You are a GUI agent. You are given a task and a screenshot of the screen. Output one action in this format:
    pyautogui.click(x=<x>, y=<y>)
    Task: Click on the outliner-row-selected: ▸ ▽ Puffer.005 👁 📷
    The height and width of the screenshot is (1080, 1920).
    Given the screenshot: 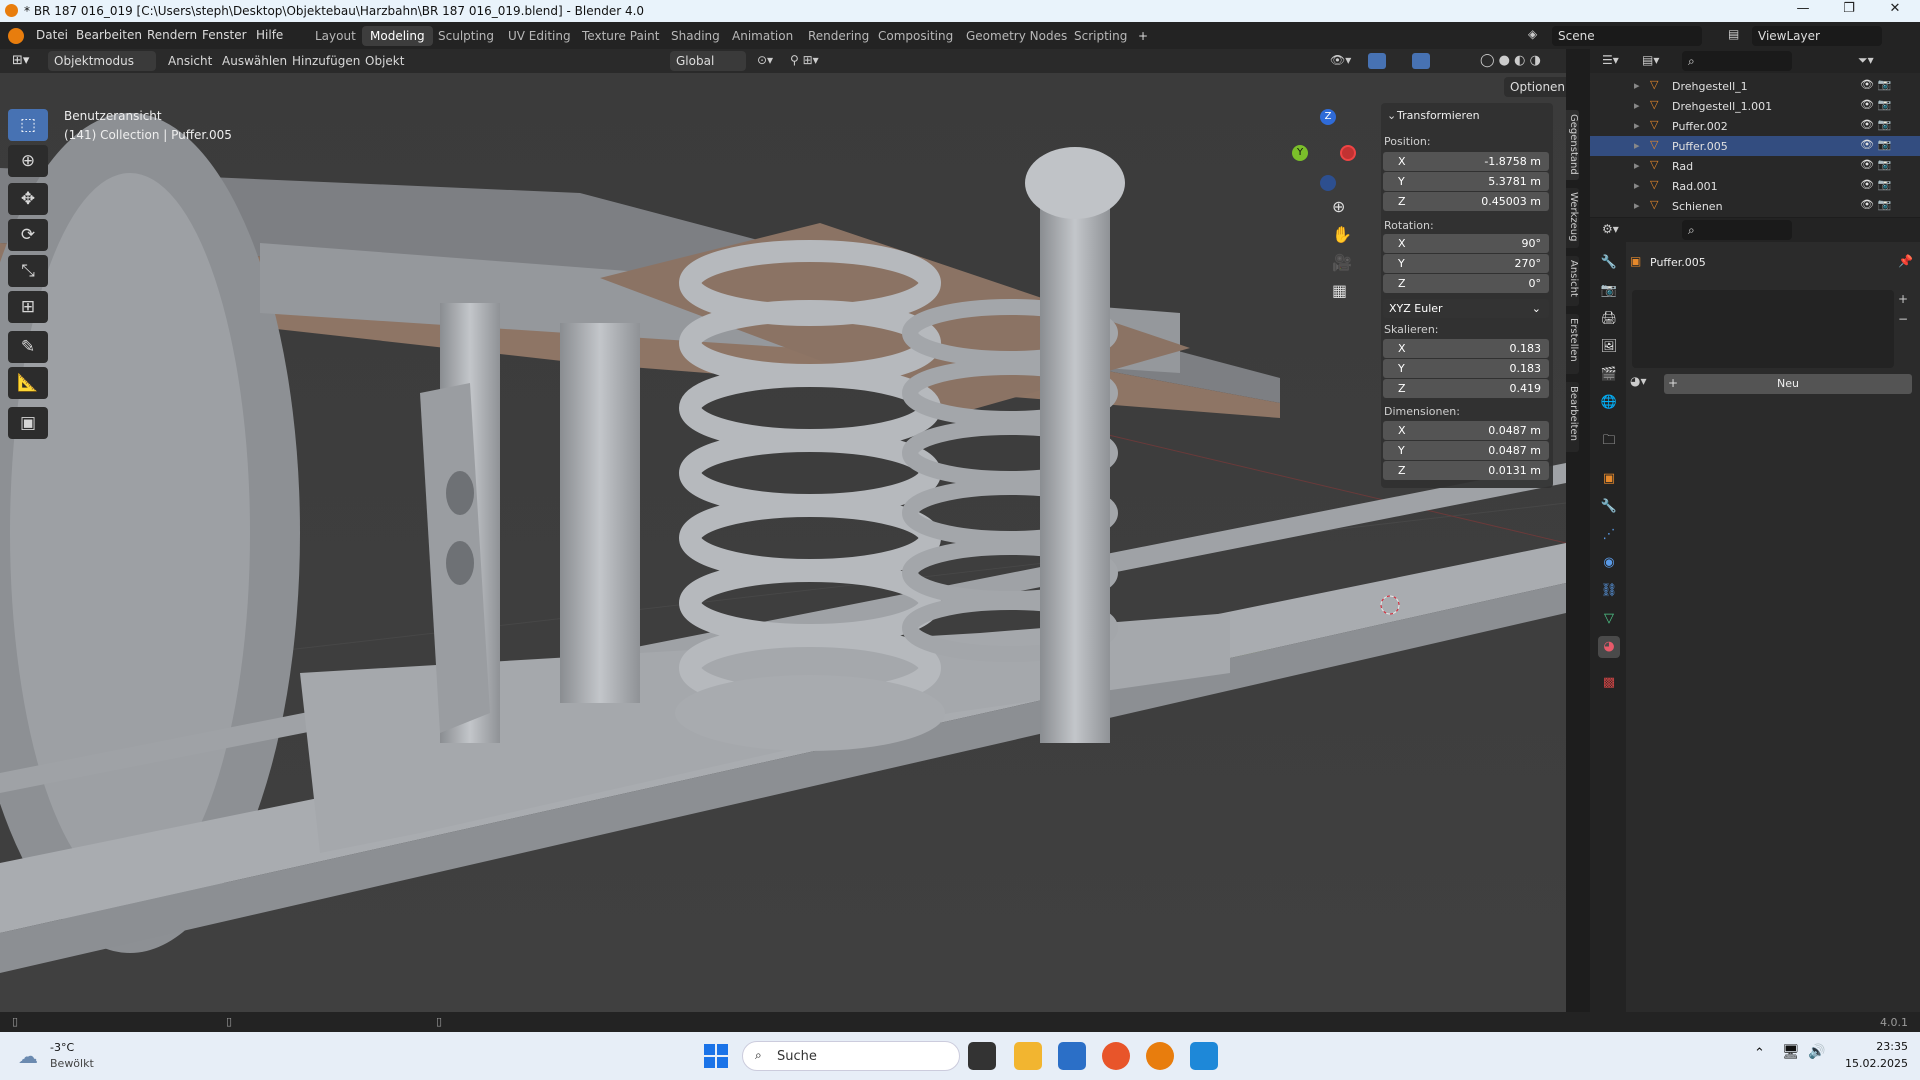 What is the action you would take?
    pyautogui.click(x=1755, y=146)
    